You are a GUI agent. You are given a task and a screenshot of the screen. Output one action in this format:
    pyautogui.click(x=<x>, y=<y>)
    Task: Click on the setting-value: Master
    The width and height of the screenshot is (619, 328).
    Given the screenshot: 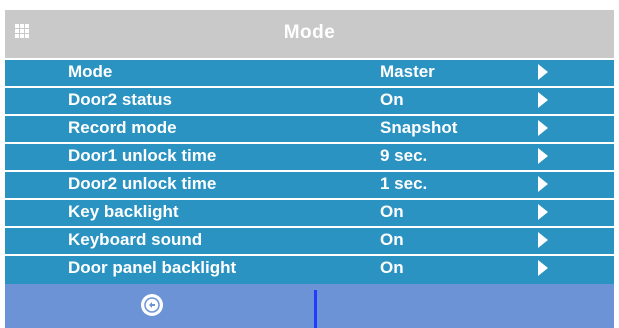 What is the action you would take?
    pyautogui.click(x=407, y=71)
    